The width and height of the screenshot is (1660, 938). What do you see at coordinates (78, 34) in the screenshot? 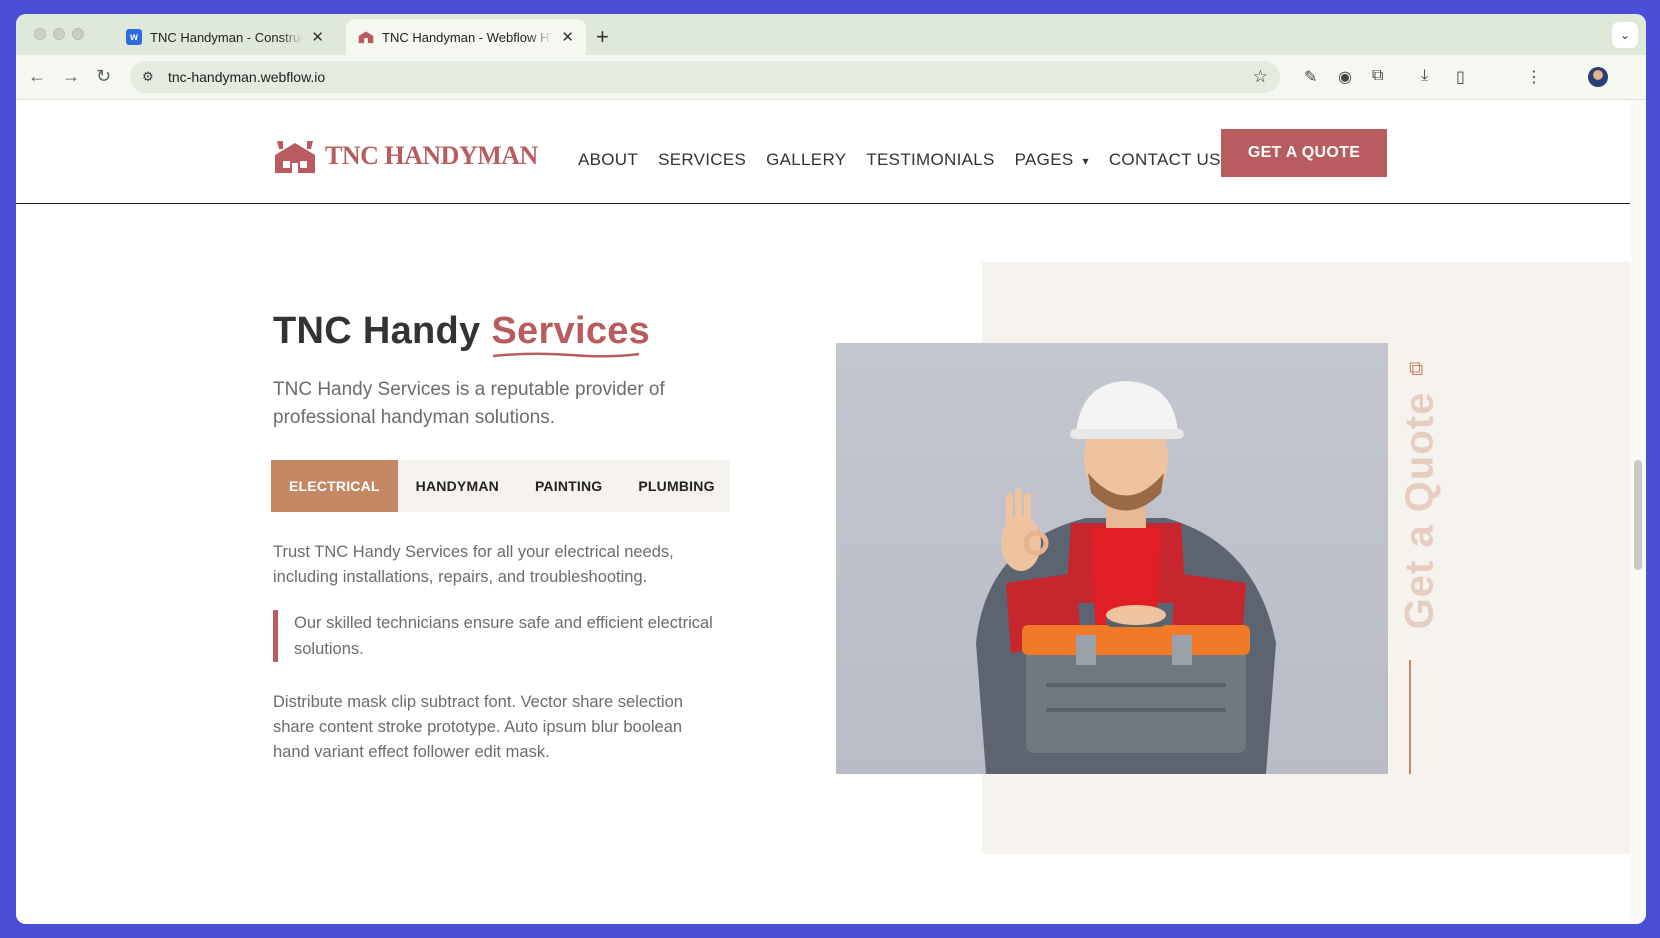
I see `window-maximize-button` at bounding box center [78, 34].